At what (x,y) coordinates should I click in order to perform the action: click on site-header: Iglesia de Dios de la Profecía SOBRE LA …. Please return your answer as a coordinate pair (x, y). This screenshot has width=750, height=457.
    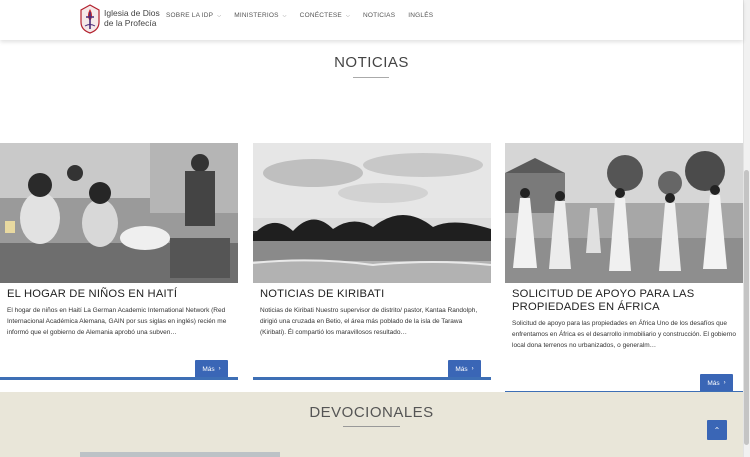
    Looking at the image, I should click on (371, 20).